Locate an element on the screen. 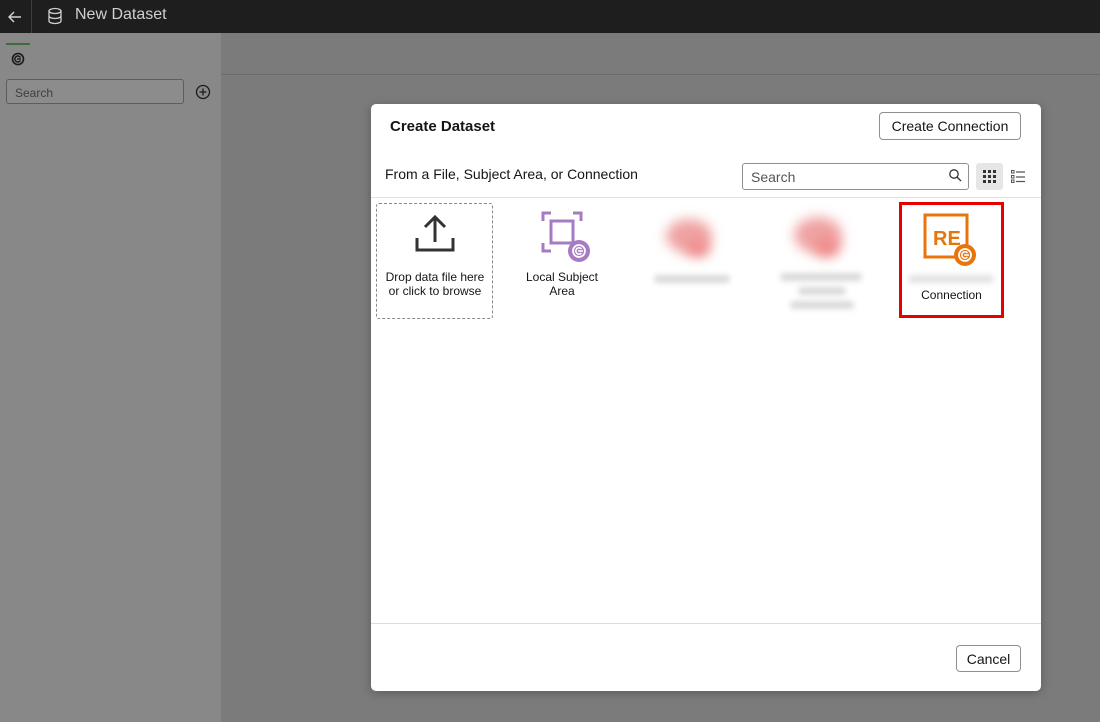 This screenshot has width=1100, height=722. tab-indicator is located at coordinates (18, 44).